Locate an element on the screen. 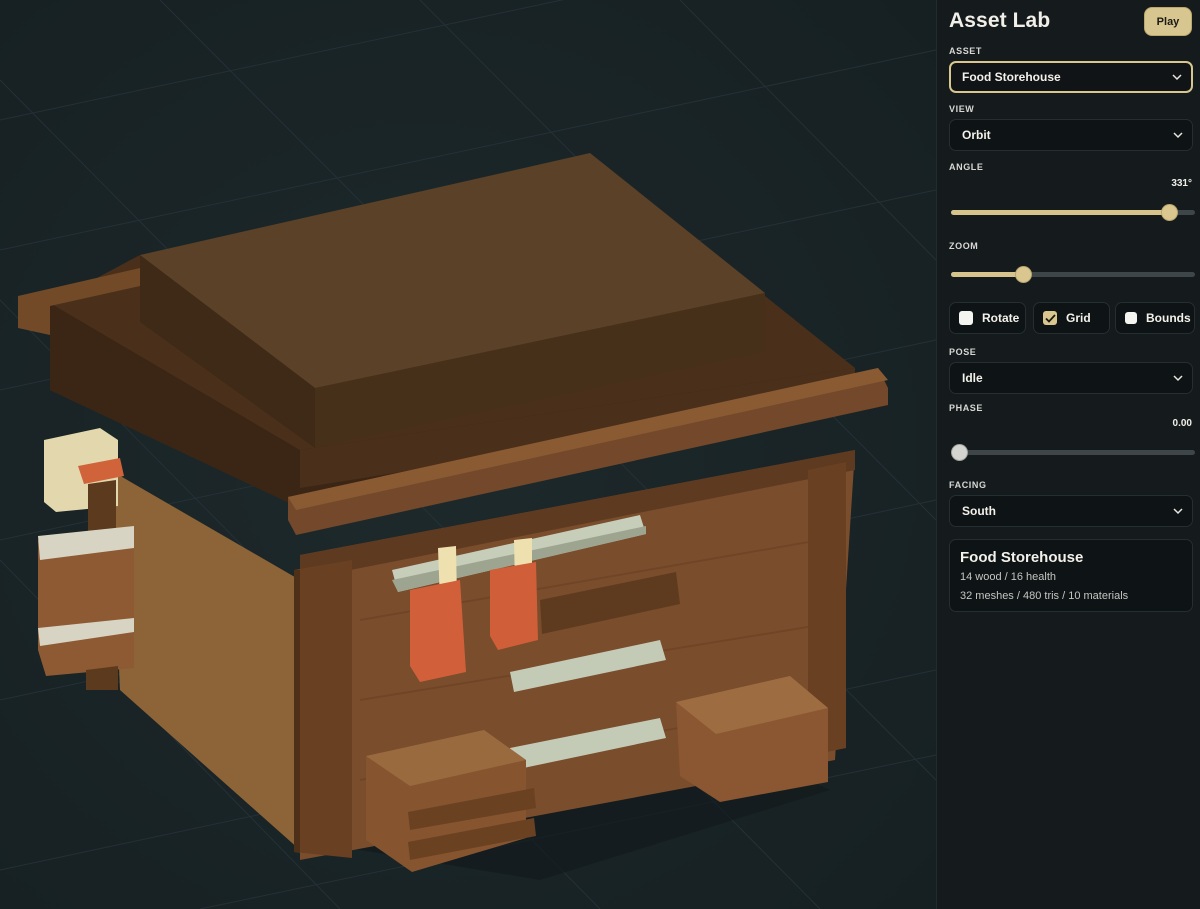 The width and height of the screenshot is (1200, 909). asset-info-stats: 14 wood / 16 health is located at coordinates (1008, 577).